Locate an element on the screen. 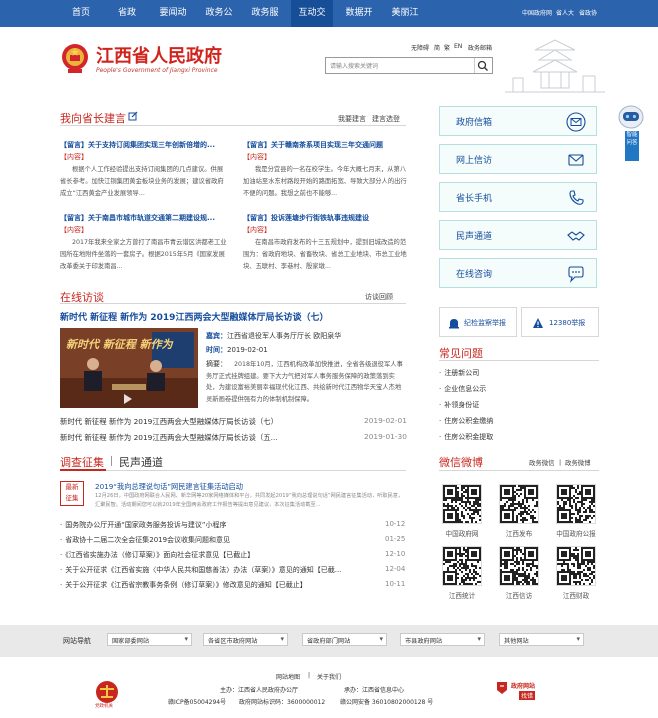  nav-item-service: 政务服务 is located at coordinates (265, 22).